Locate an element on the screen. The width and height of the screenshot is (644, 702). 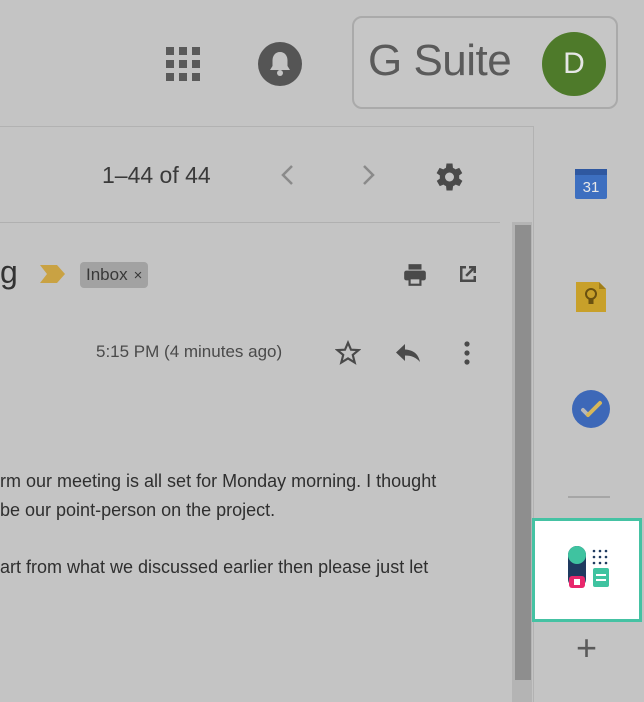
reply-icon is located at coordinates (408, 353).